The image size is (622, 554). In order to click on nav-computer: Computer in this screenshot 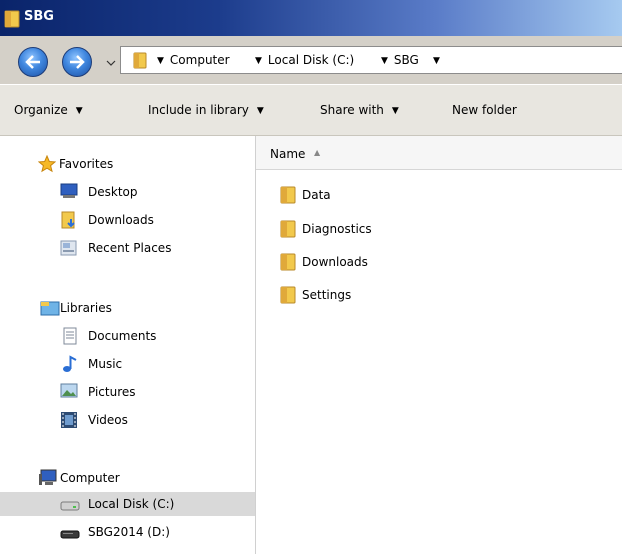, I will do `click(127, 478)`.